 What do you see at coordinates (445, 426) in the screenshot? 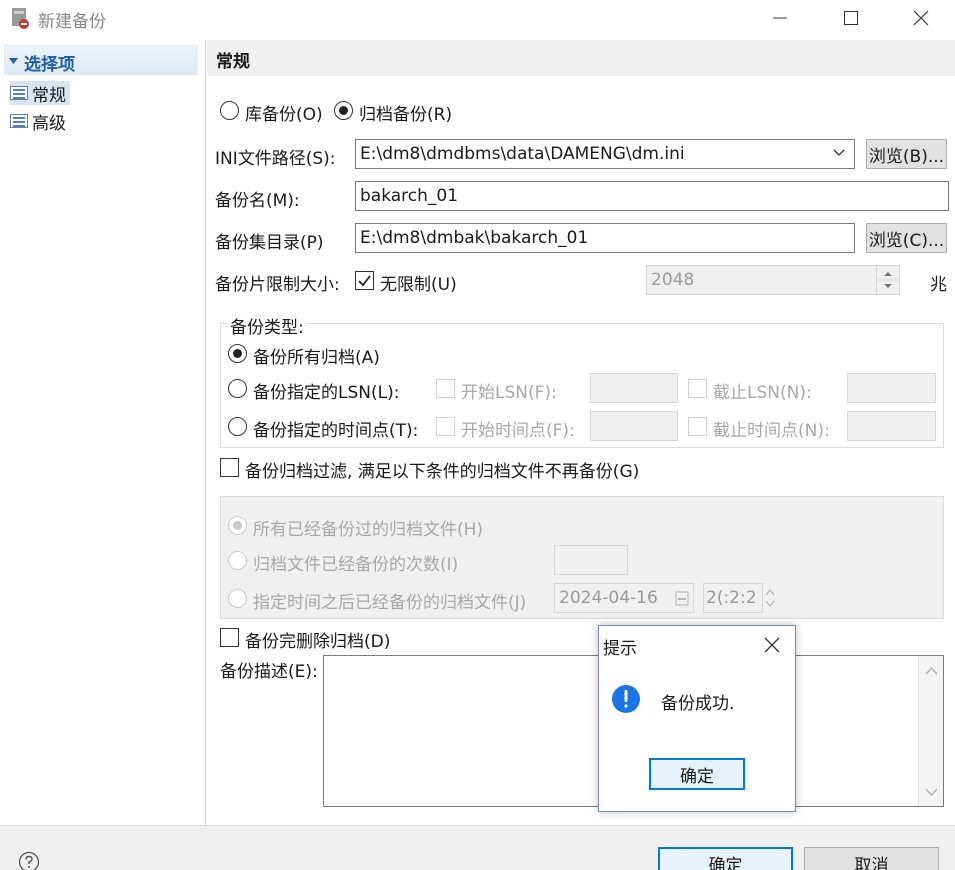
I see `time-start-checkbox` at bounding box center [445, 426].